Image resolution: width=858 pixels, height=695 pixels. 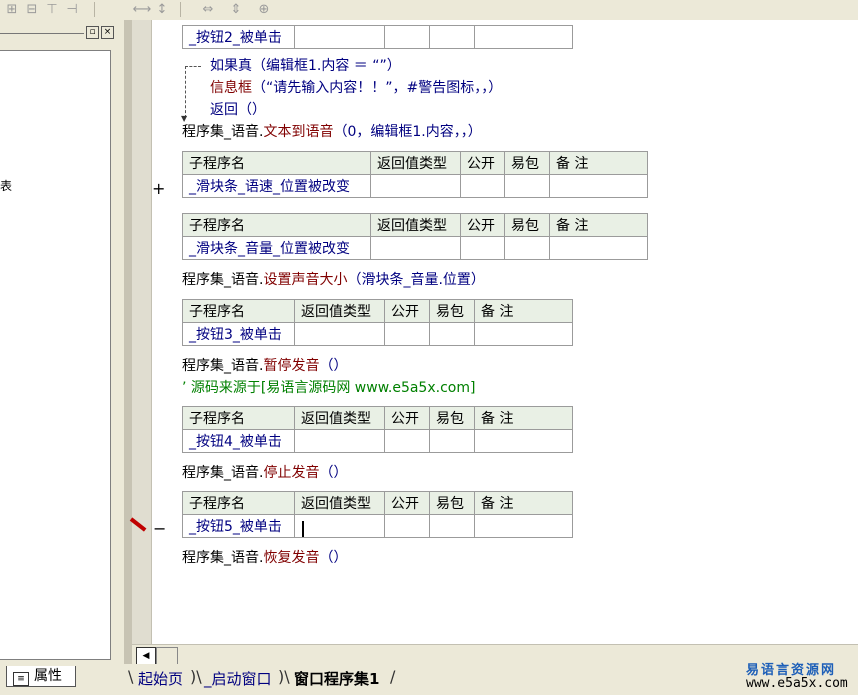 What do you see at coordinates (238, 37) in the screenshot?
I see `subroutine-name: _按钮2_被单击` at bounding box center [238, 37].